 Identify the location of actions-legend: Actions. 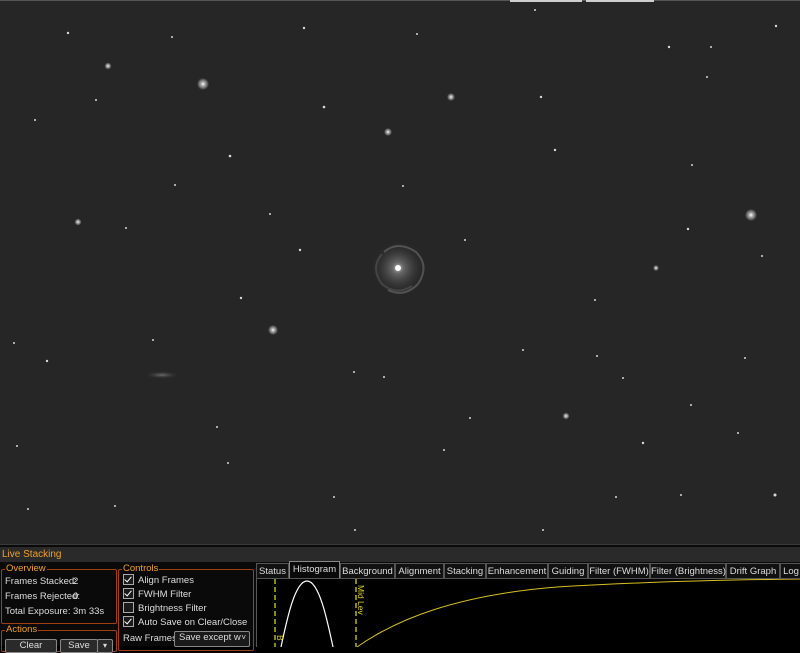
(22, 630).